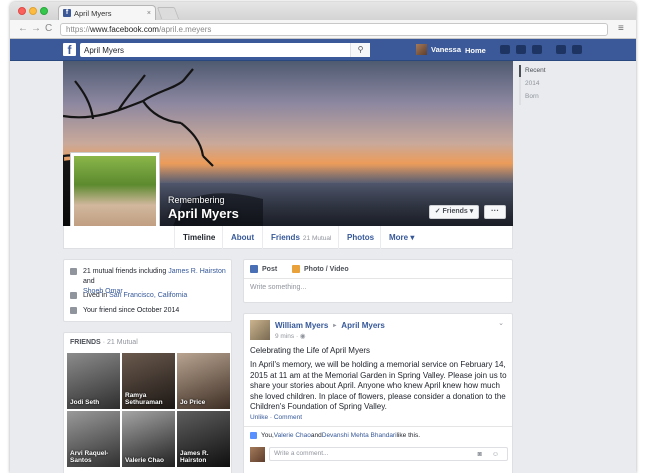  What do you see at coordinates (148, 295) in the screenshot?
I see `city-link: San Francisco, California` at bounding box center [148, 295].